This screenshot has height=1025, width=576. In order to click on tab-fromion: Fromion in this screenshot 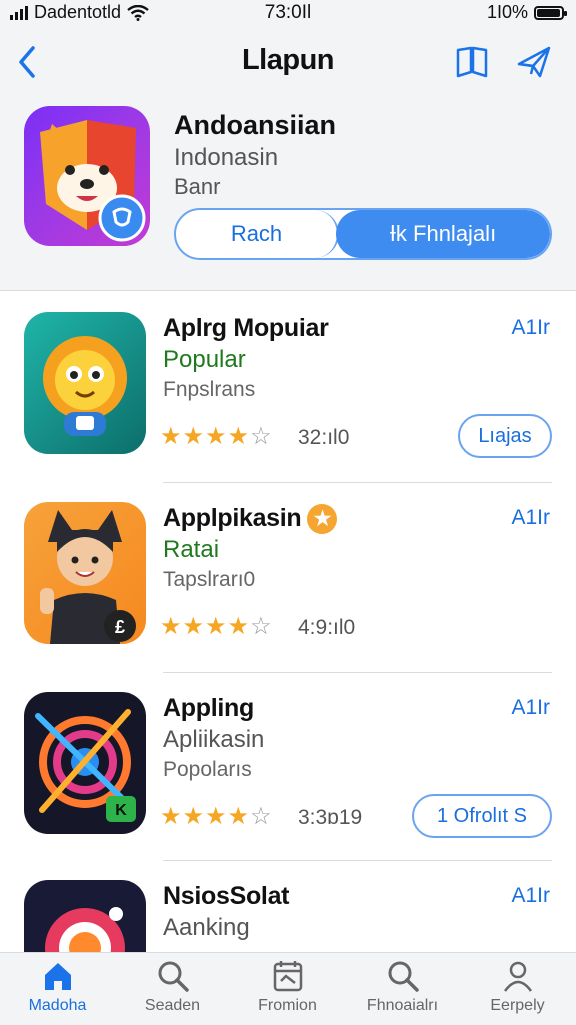, I will do `click(287, 992)`.